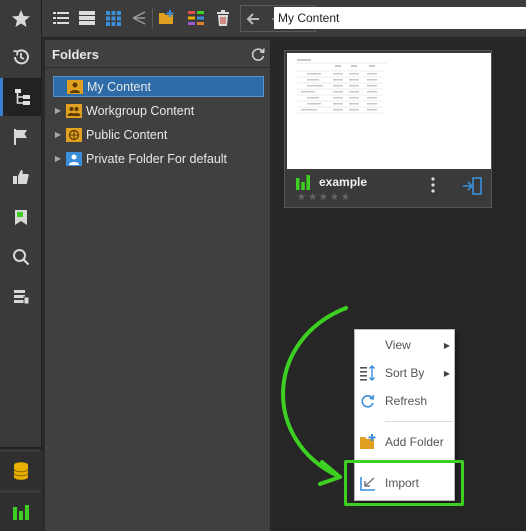 The height and width of the screenshot is (531, 526). What do you see at coordinates (404, 483) in the screenshot?
I see `import-highlight-box` at bounding box center [404, 483].